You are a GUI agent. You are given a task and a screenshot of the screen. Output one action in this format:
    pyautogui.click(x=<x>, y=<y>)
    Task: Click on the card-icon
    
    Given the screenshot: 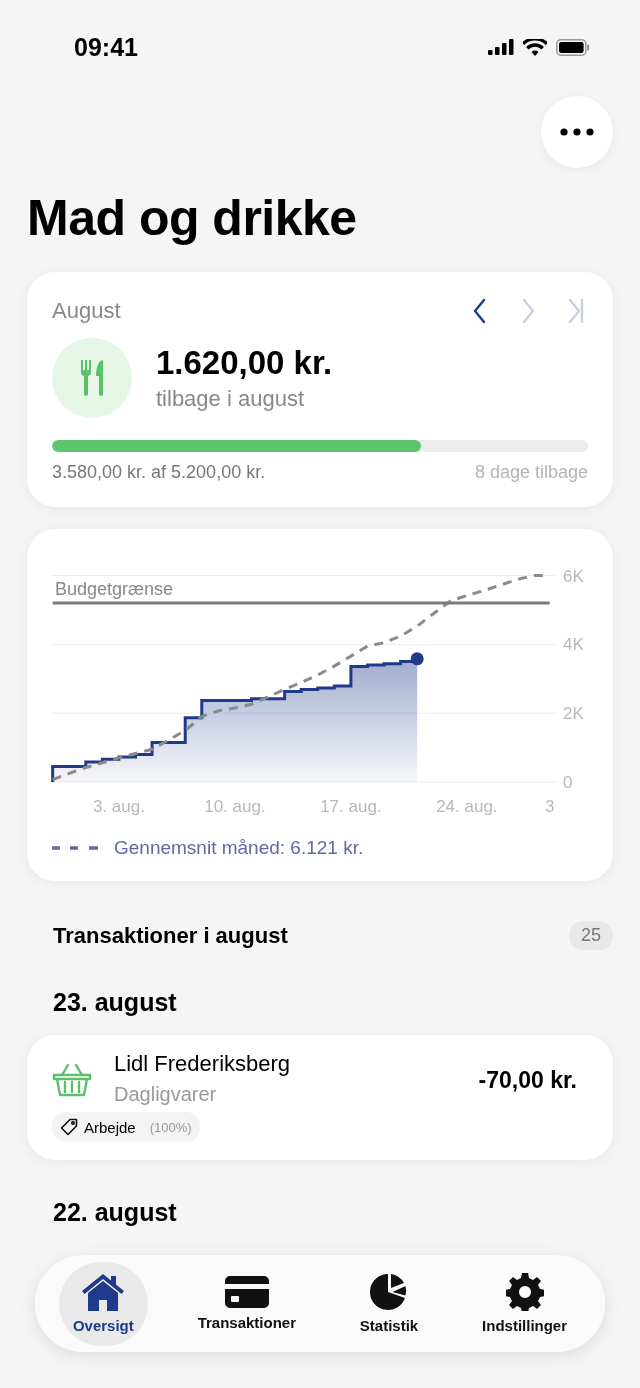 What is the action you would take?
    pyautogui.click(x=246, y=1292)
    